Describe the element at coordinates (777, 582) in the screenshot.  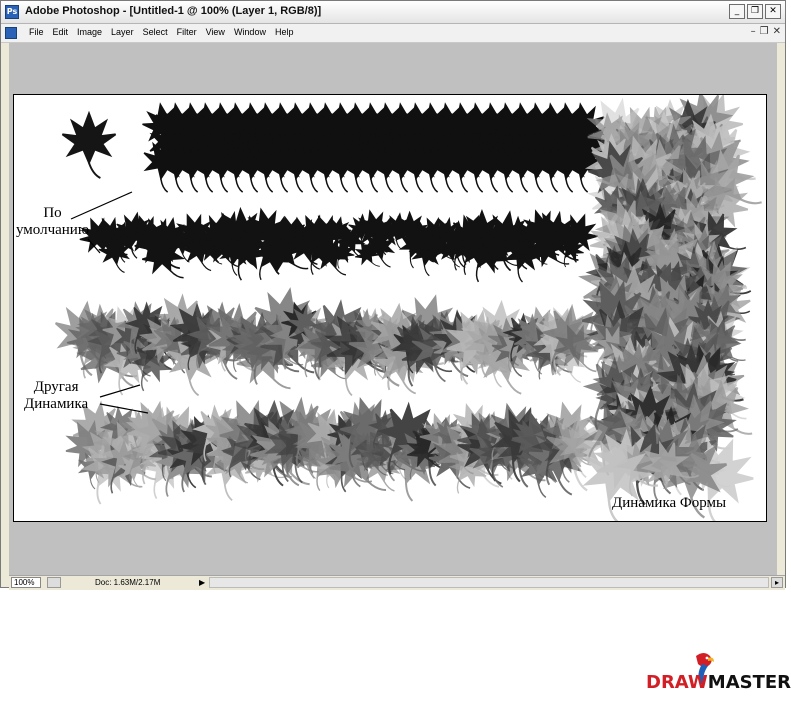
I see `scroll-right-icon: ▸` at that location.